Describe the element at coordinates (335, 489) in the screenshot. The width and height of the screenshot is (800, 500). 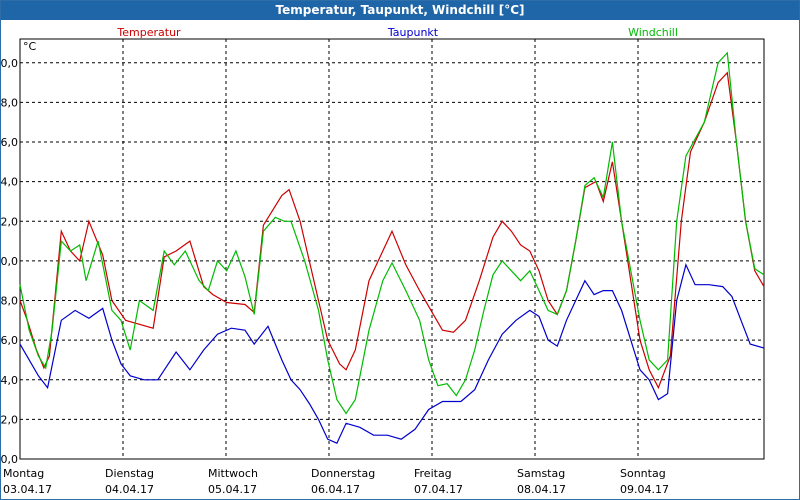
I see `x-date-label: 06.04.17` at that location.